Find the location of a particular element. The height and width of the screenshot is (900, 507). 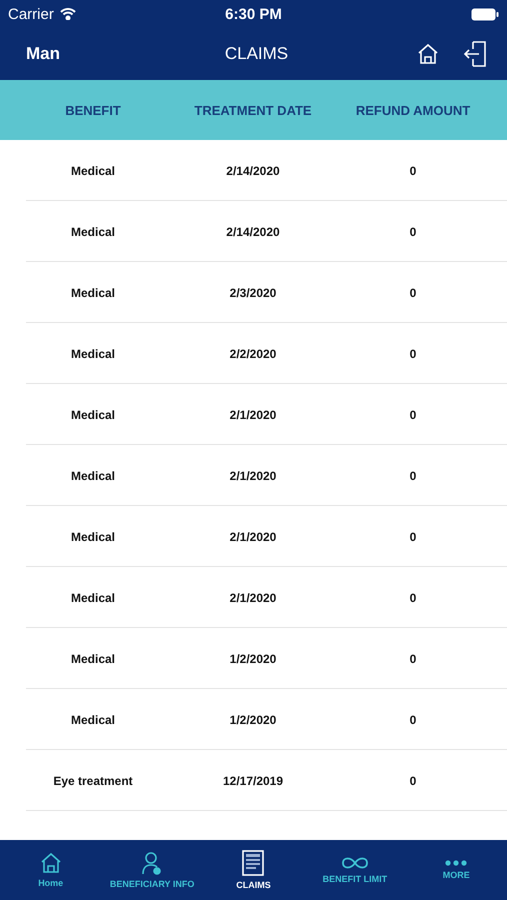

table-cell-text: Eye treatment is located at coordinates (93, 781).